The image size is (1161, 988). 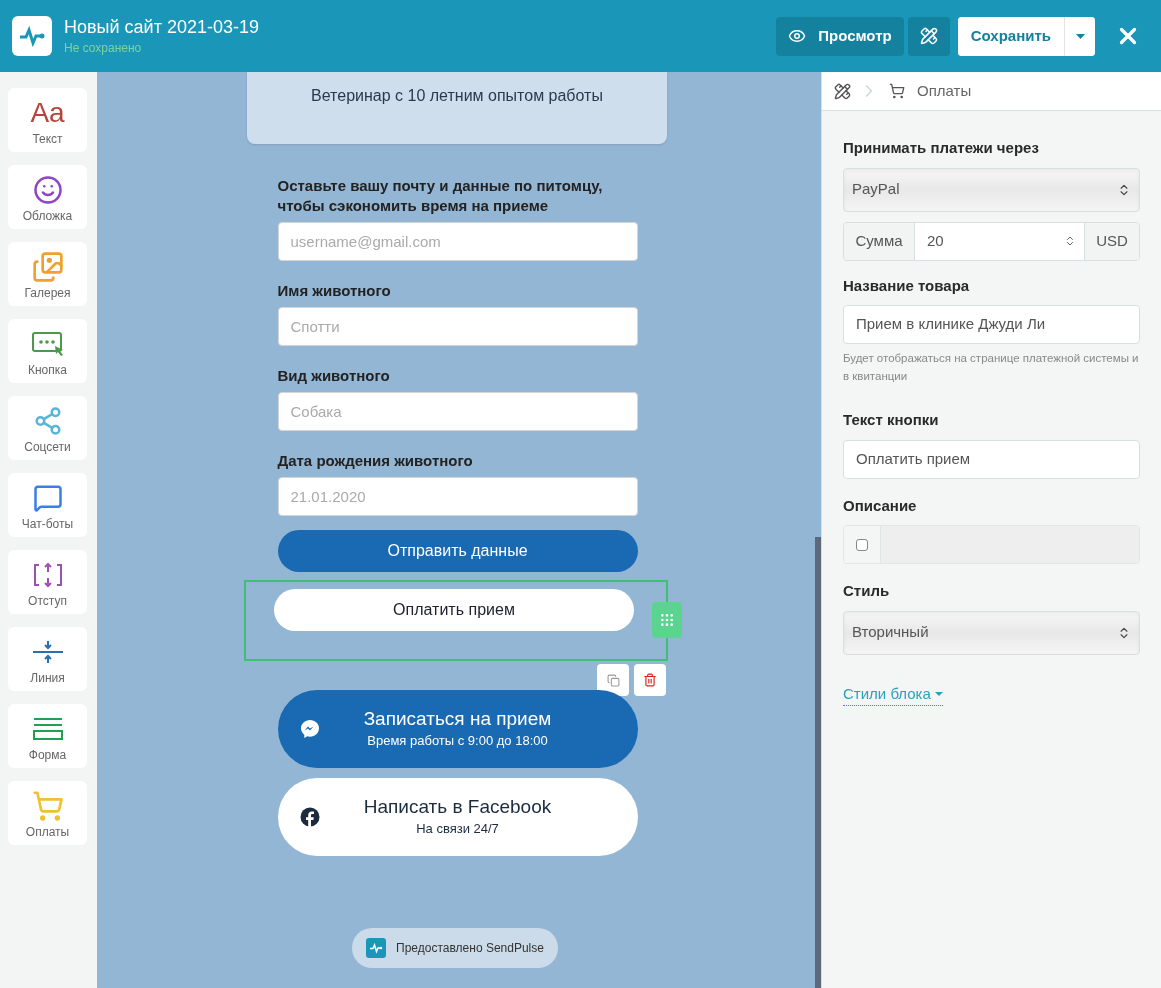 I want to click on payment-system-select: PayPal, so click(x=991, y=189).